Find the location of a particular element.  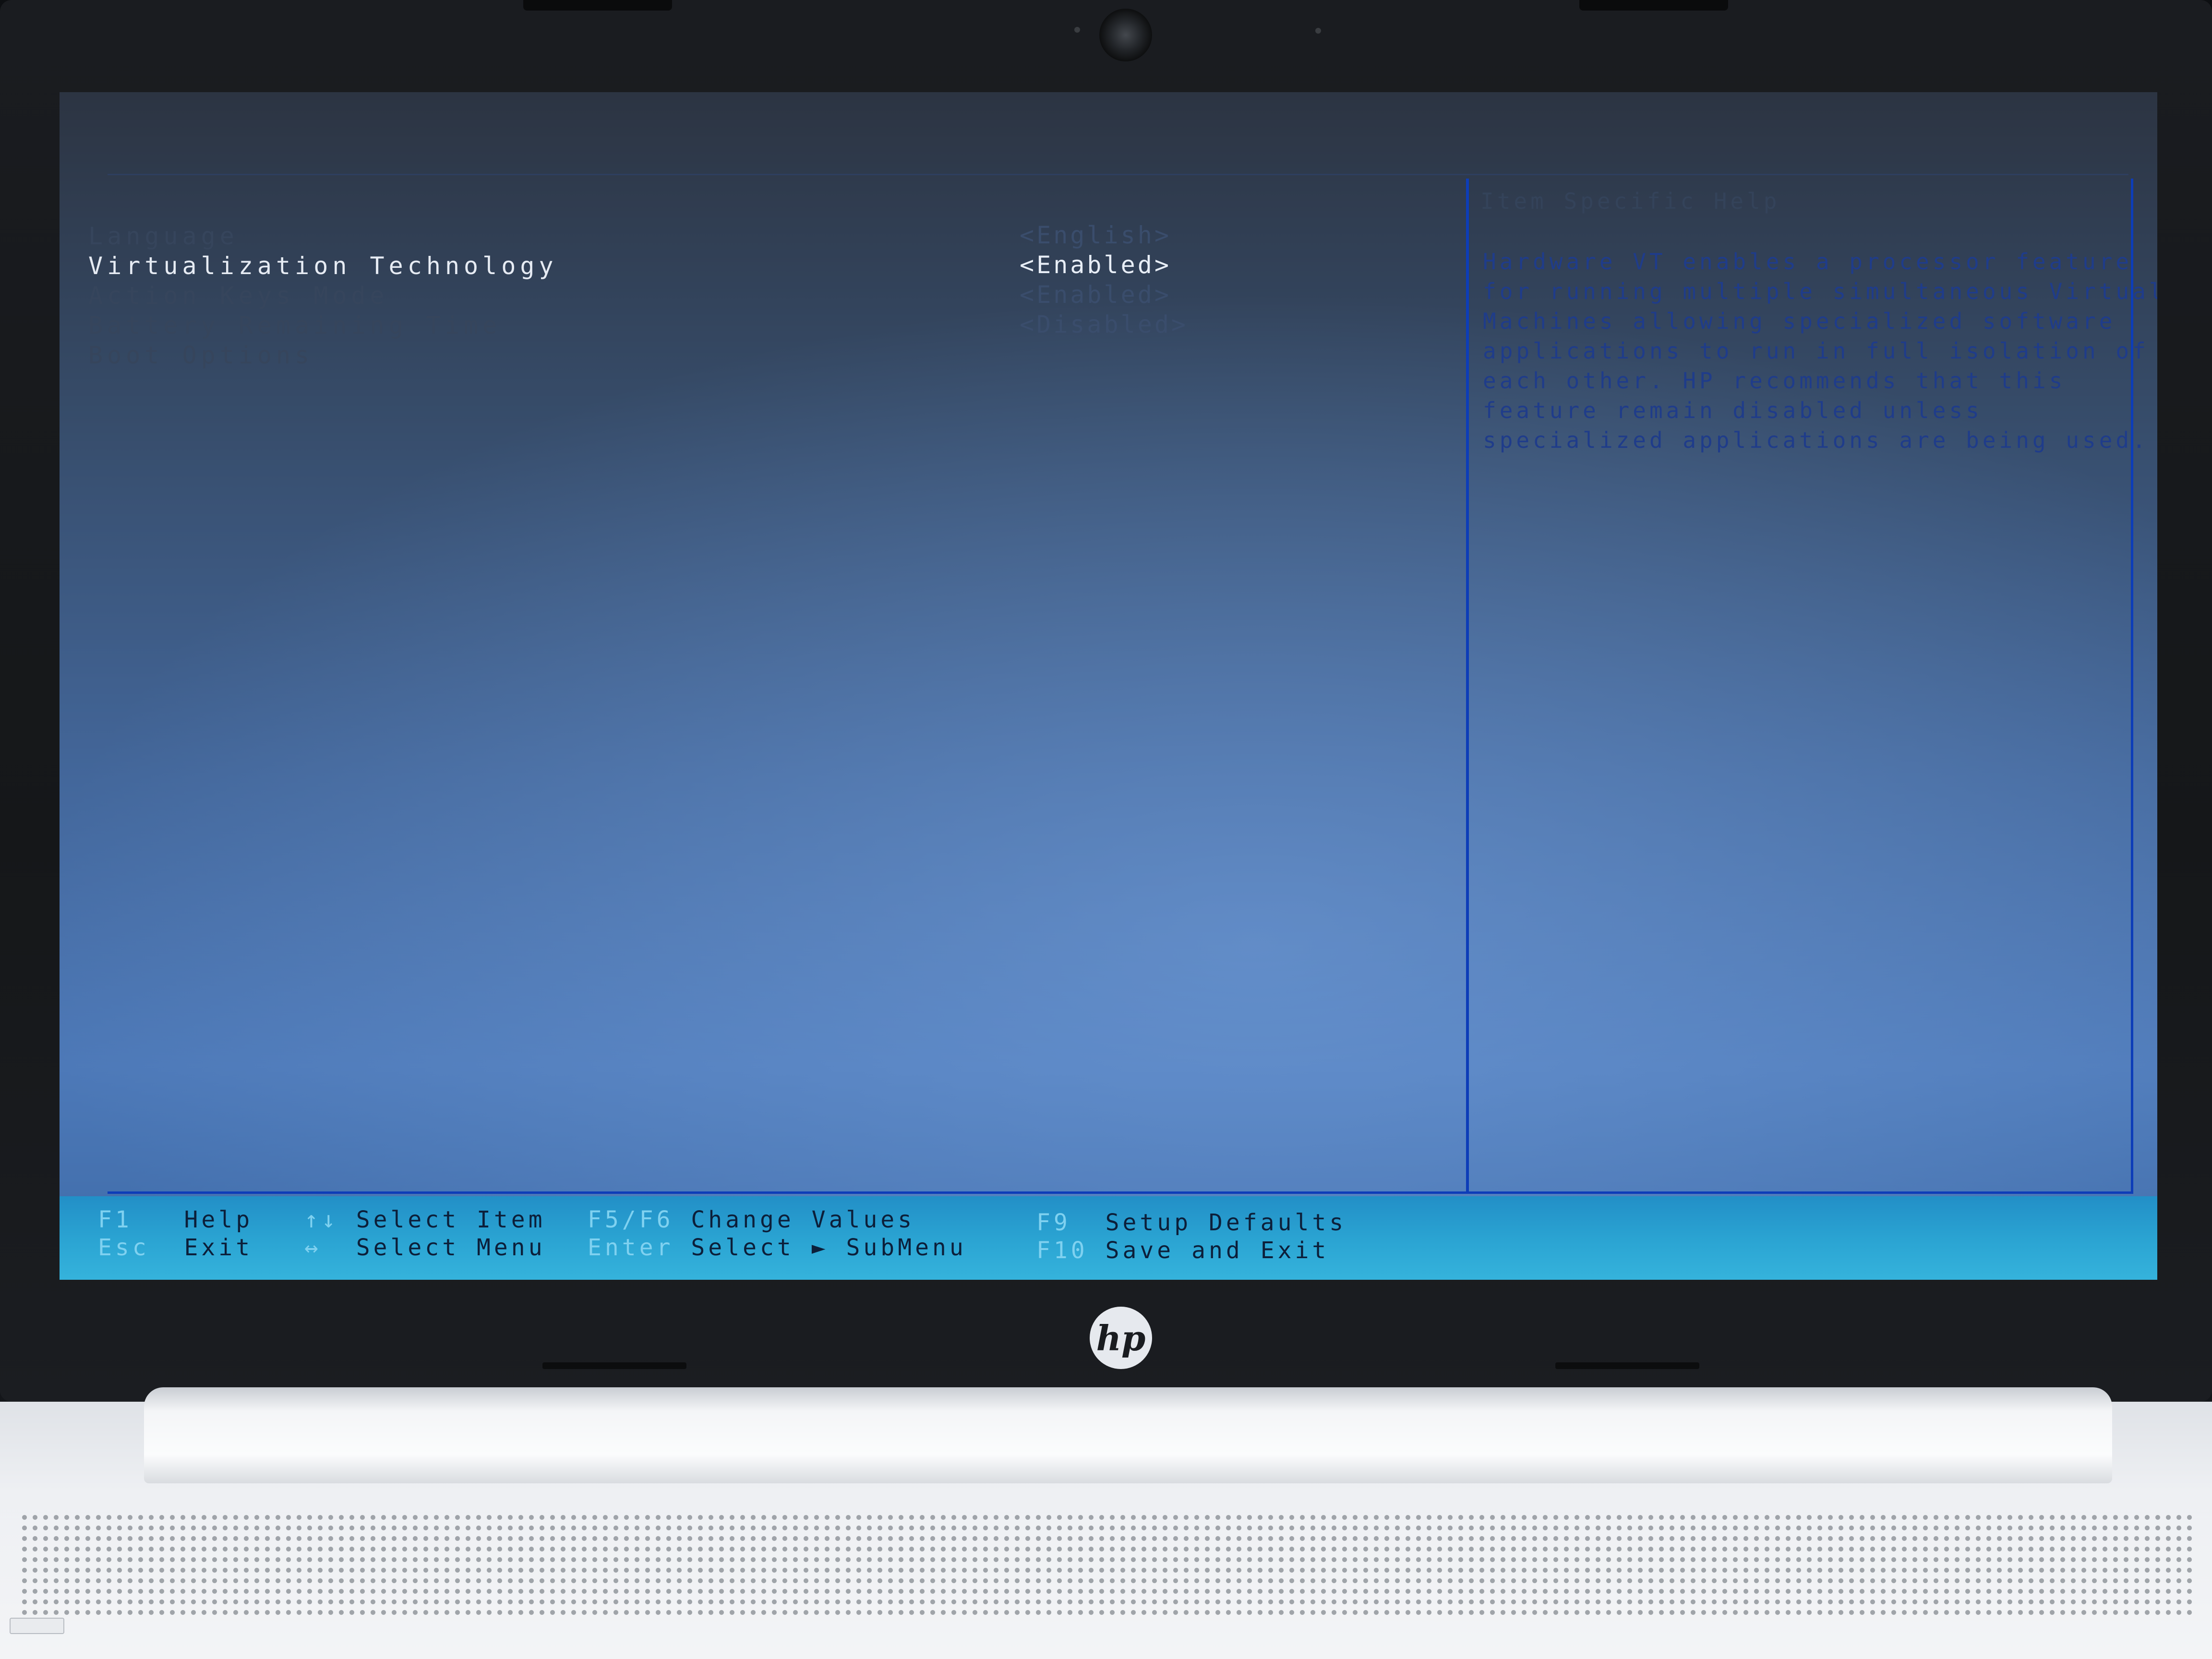

hp-logo: hp is located at coordinates (1121, 1338).